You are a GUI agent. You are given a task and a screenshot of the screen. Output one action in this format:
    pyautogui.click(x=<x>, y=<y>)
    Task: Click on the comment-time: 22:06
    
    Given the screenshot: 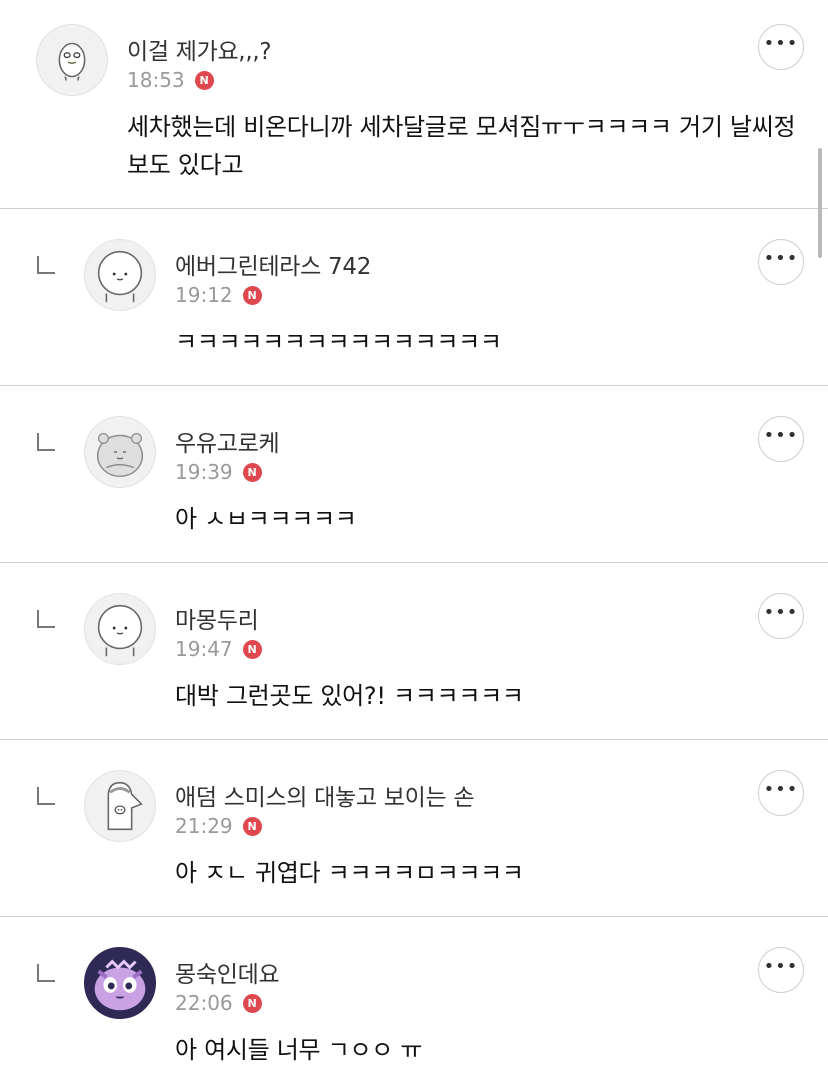 What is the action you would take?
    pyautogui.click(x=204, y=1003)
    